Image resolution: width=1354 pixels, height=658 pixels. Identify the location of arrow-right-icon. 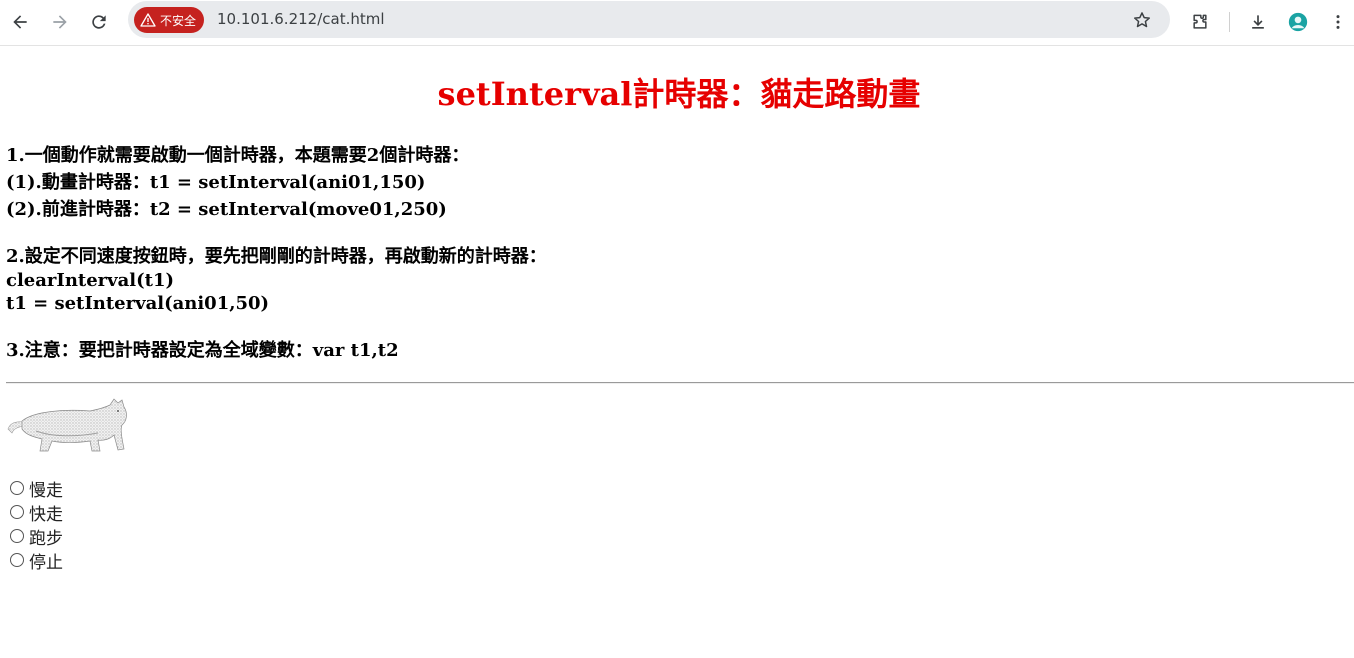
(60, 22).